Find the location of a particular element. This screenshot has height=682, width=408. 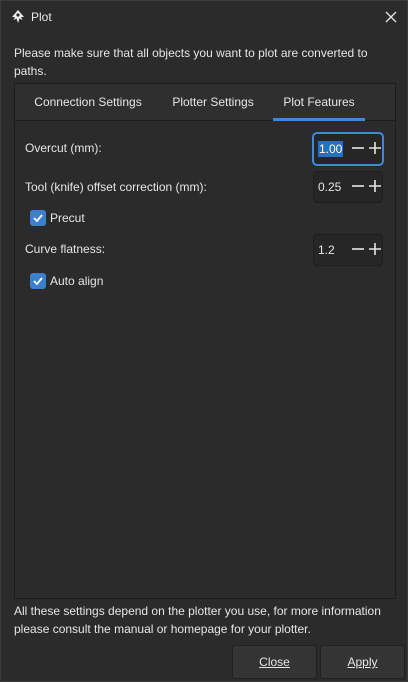

close-button: Close is located at coordinates (274, 662).